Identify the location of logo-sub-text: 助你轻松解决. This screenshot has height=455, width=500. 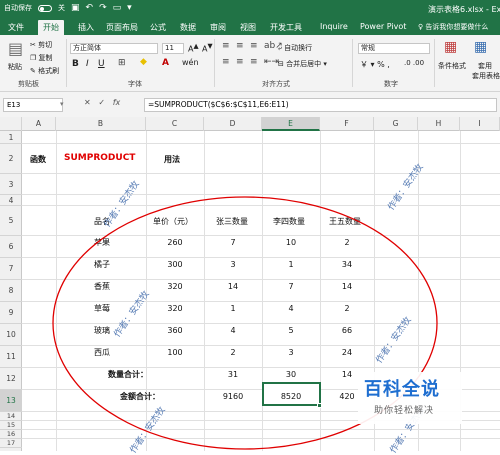
(404, 411).